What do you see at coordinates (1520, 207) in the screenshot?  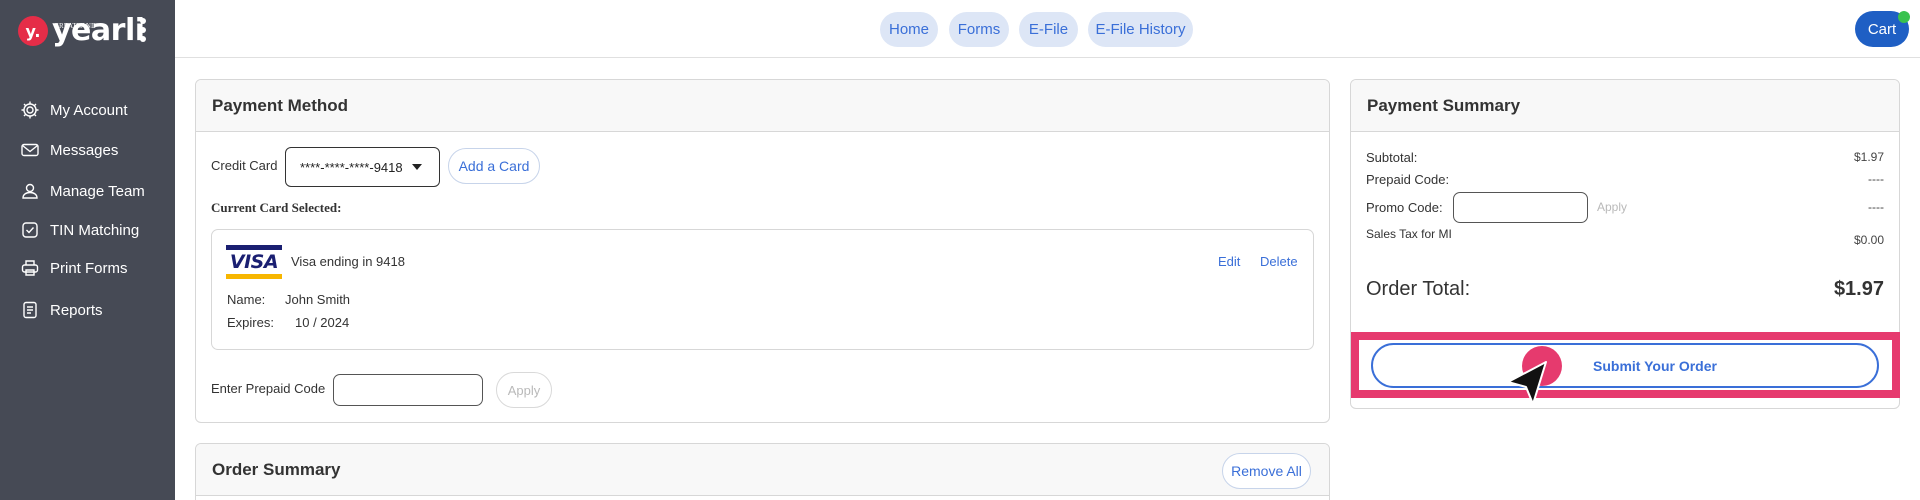 I see `promo-code-input` at bounding box center [1520, 207].